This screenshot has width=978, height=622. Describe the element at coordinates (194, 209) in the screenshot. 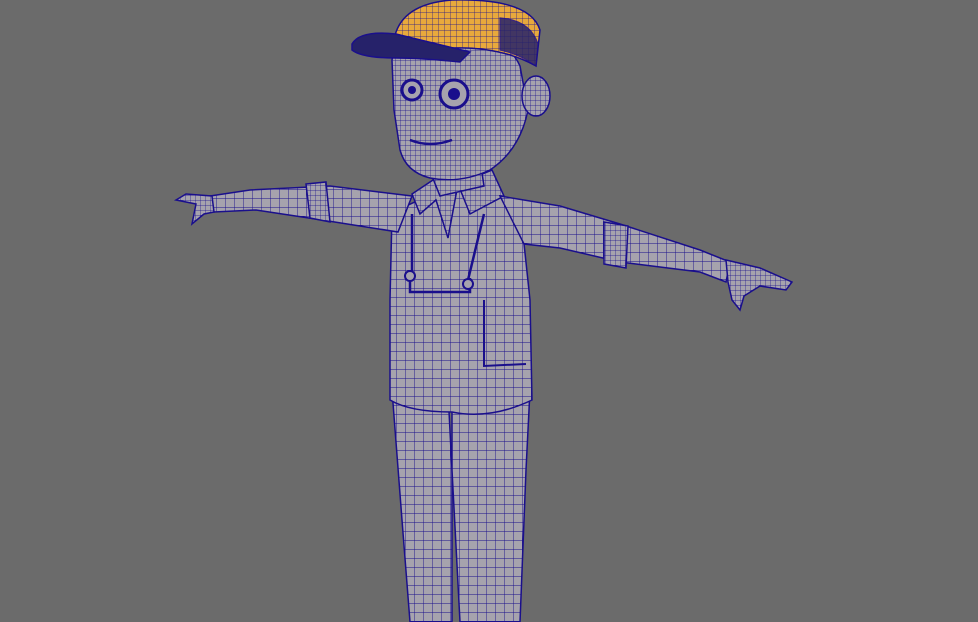

I see `left-hand-mesh` at that location.